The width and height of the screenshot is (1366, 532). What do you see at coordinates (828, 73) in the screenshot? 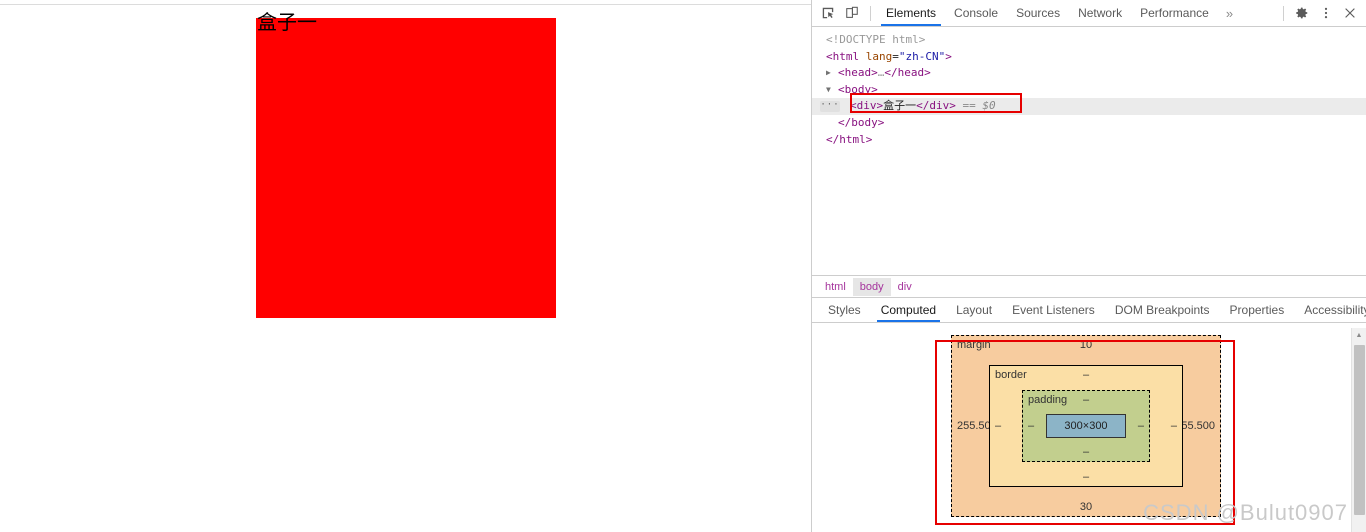
I see `expand-triangle-head-icon: ▶` at bounding box center [828, 73].